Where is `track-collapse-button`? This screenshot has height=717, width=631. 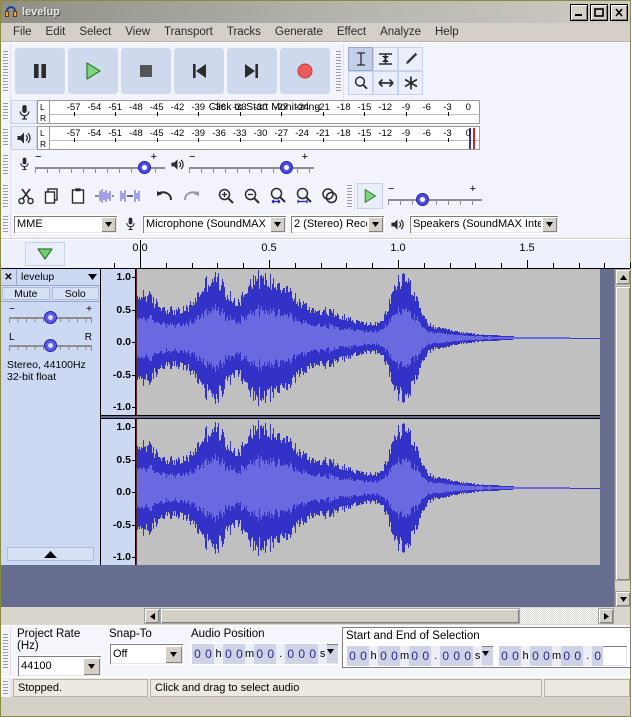
track-collapse-button is located at coordinates (50, 554).